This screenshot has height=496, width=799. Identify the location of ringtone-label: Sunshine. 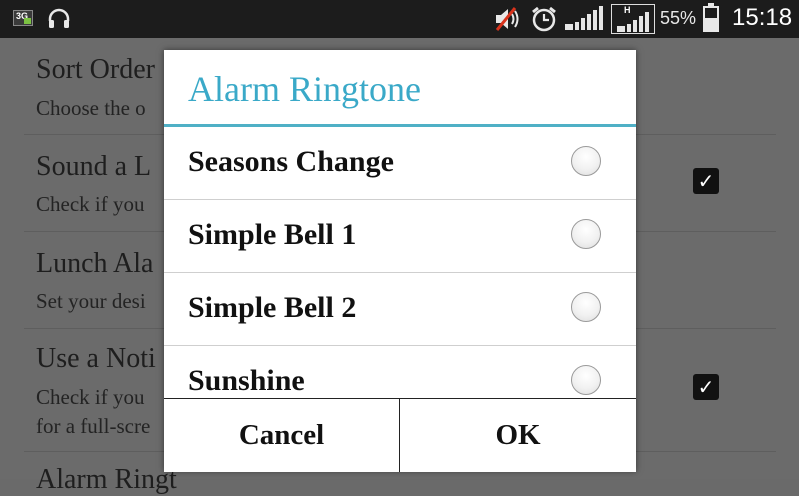
(246, 380).